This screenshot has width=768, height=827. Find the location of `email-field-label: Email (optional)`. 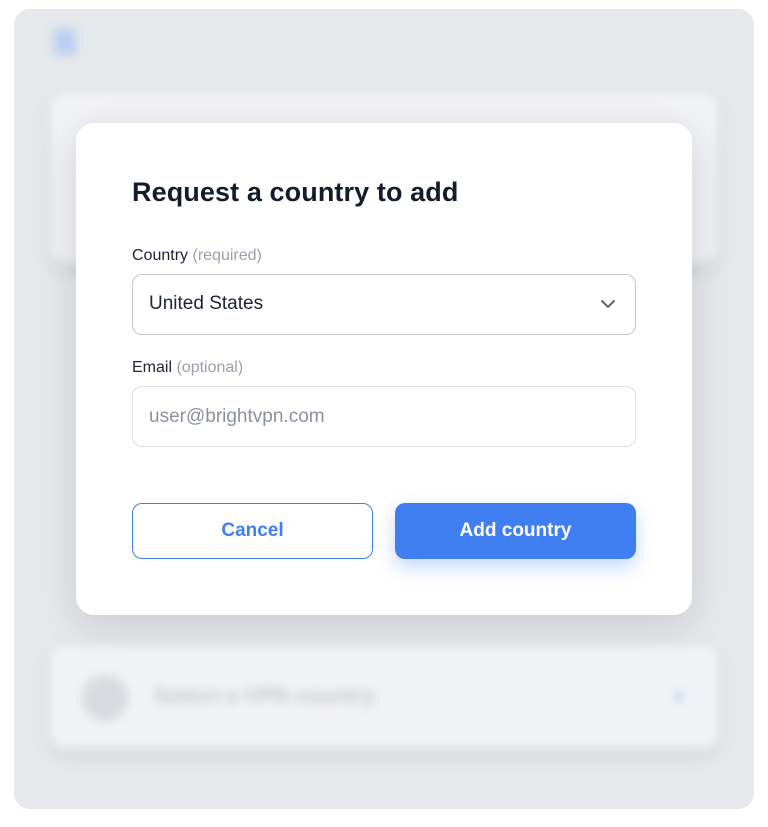

email-field-label: Email (optional) is located at coordinates (187, 368).